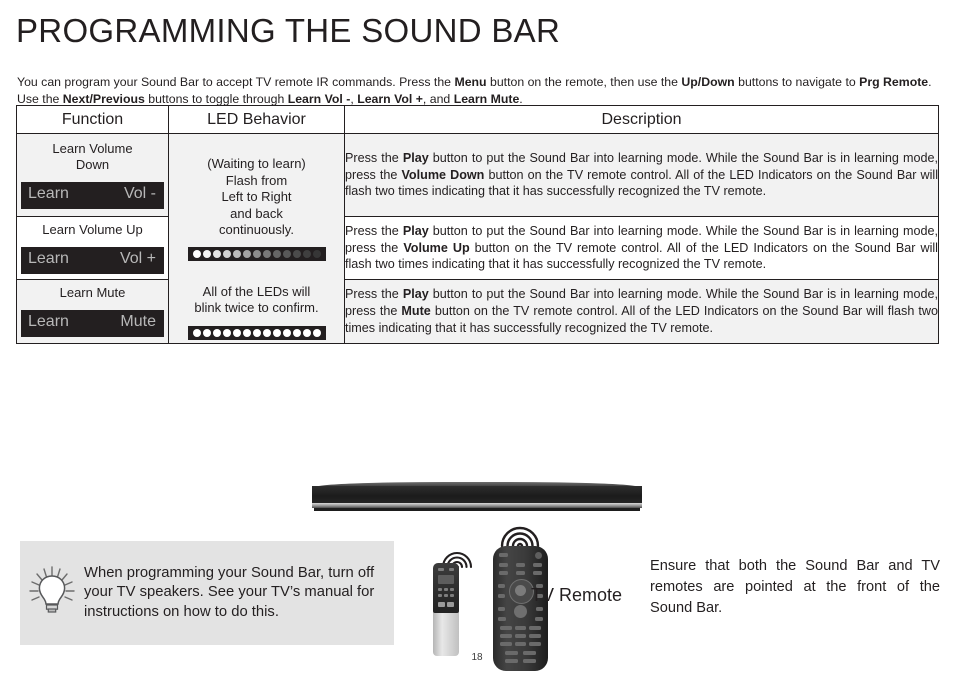  What do you see at coordinates (477, 509) in the screenshot?
I see `sound-bar-shadow` at bounding box center [477, 509].